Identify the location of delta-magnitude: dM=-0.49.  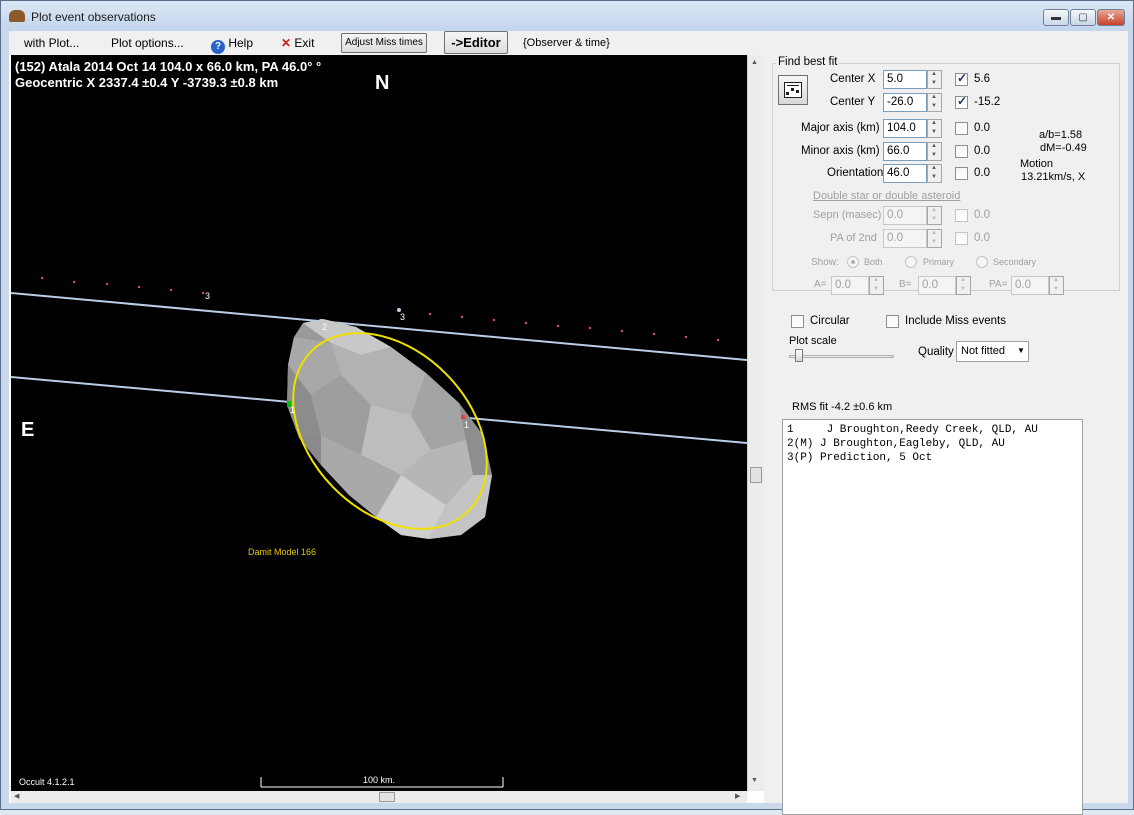
(1063, 148).